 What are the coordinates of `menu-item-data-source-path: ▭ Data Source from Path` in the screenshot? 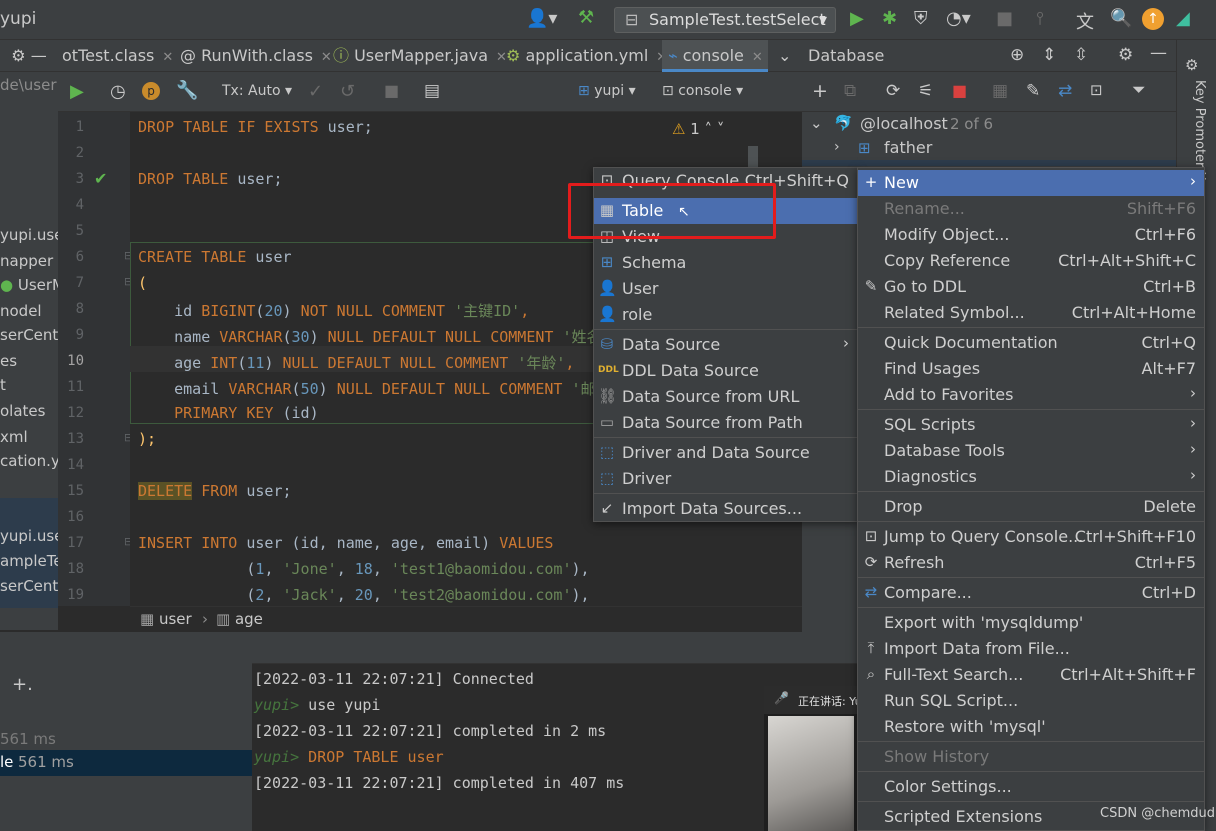 It's located at (725, 423).